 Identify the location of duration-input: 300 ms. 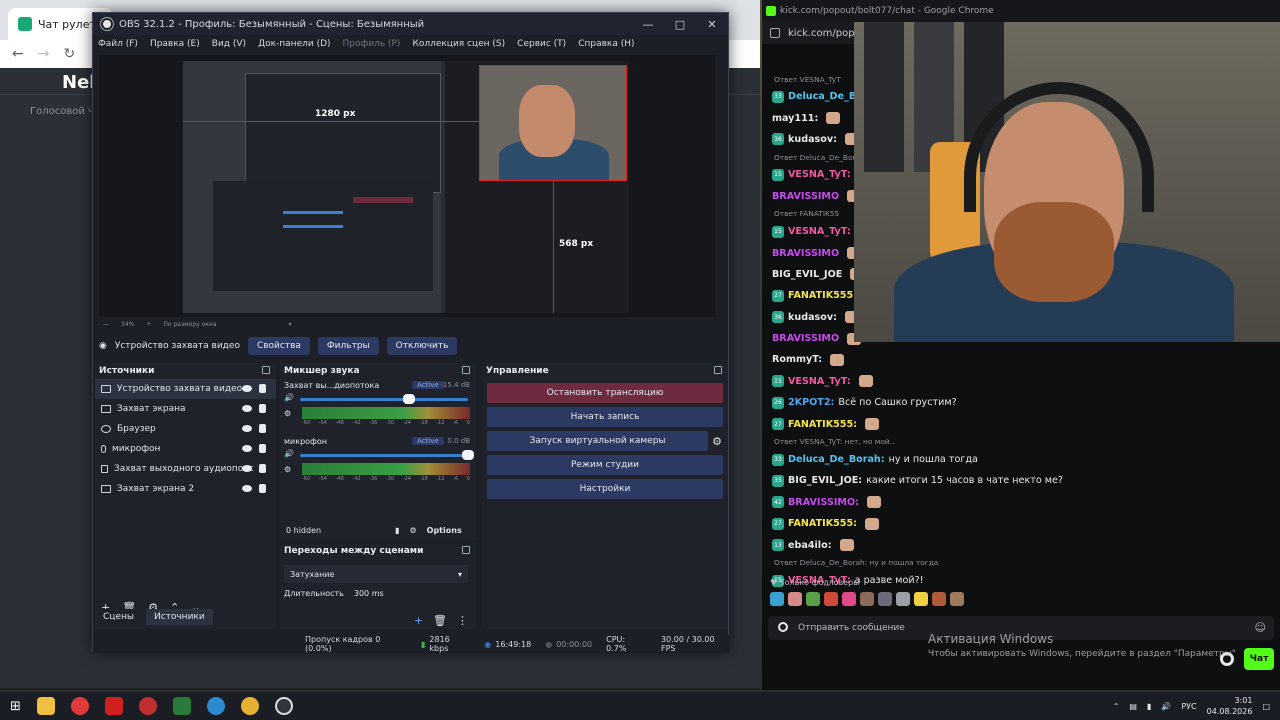
(369, 593).